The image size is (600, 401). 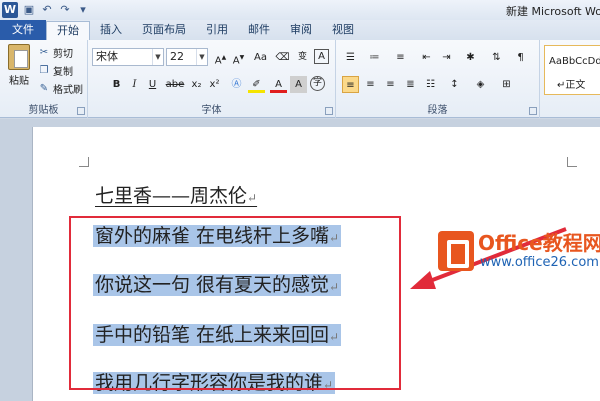 What do you see at coordinates (572, 70) in the screenshot?
I see `style-normal: AaBbCcDd ↵正文` at bounding box center [572, 70].